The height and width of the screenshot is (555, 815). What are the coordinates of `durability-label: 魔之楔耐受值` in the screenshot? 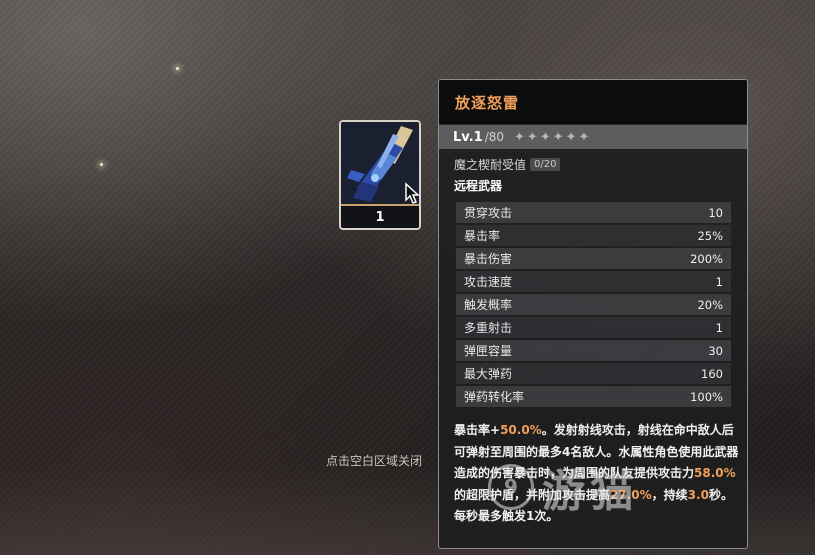 It's located at (490, 165).